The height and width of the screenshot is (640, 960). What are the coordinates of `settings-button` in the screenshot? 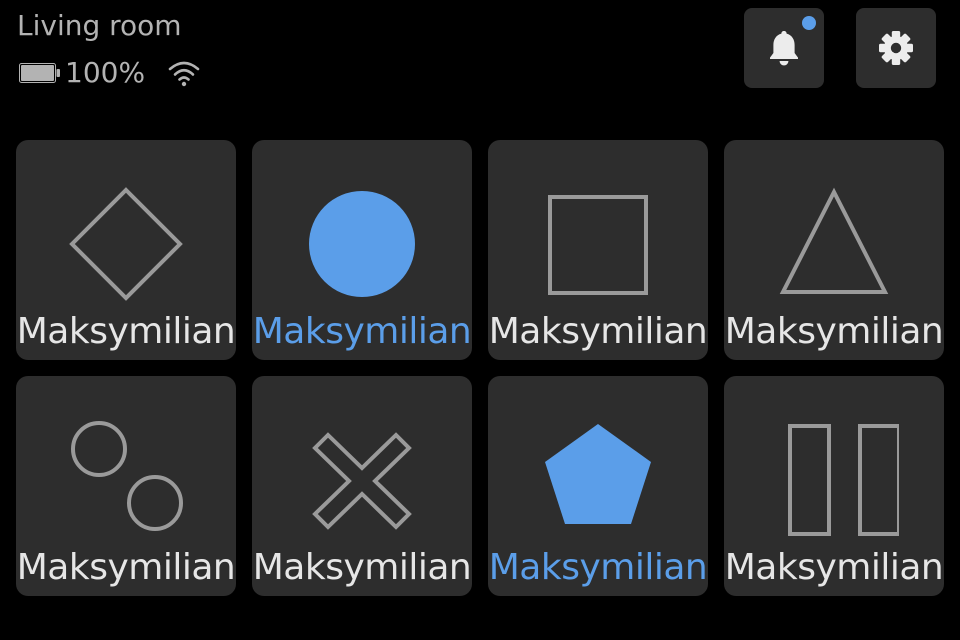 It's located at (896, 48).